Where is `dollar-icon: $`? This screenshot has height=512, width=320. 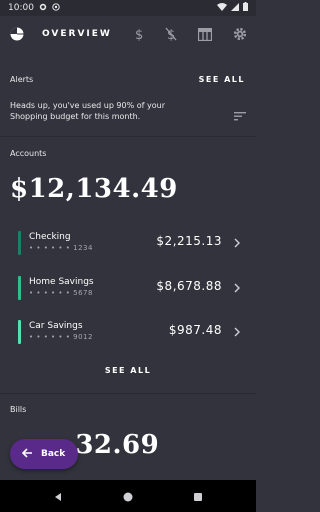 dollar-icon: $ is located at coordinates (139, 34).